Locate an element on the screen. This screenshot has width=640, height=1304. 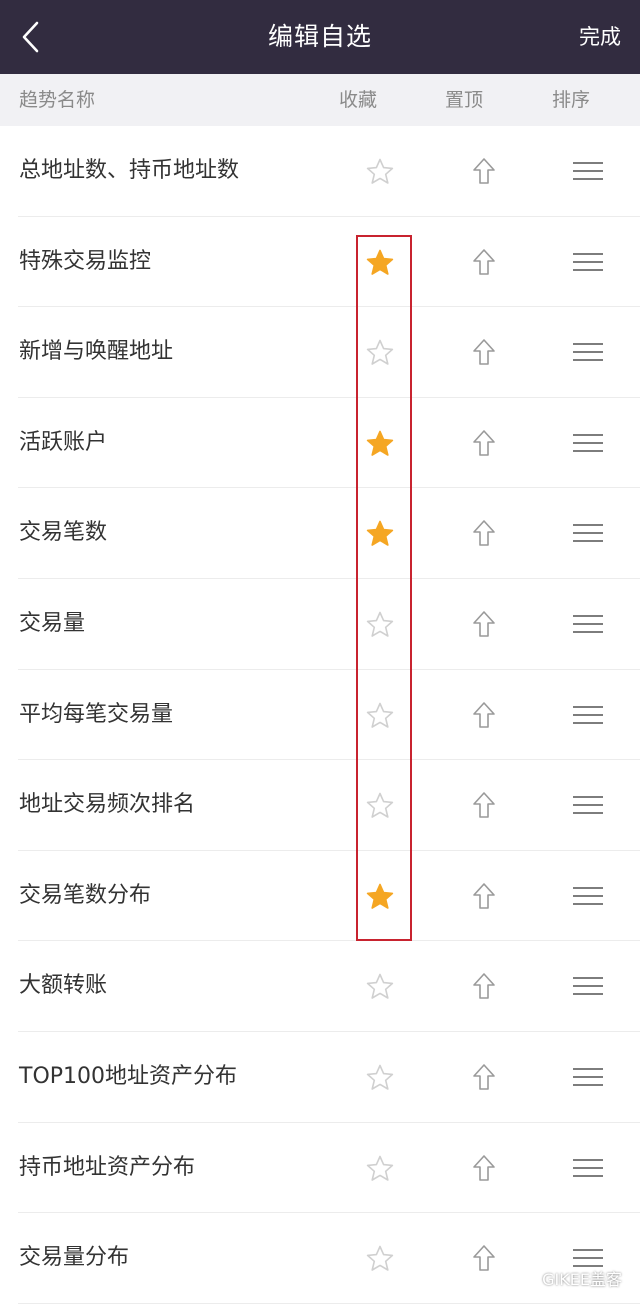
column-header-pin: 置顶 is located at coordinates (464, 100).